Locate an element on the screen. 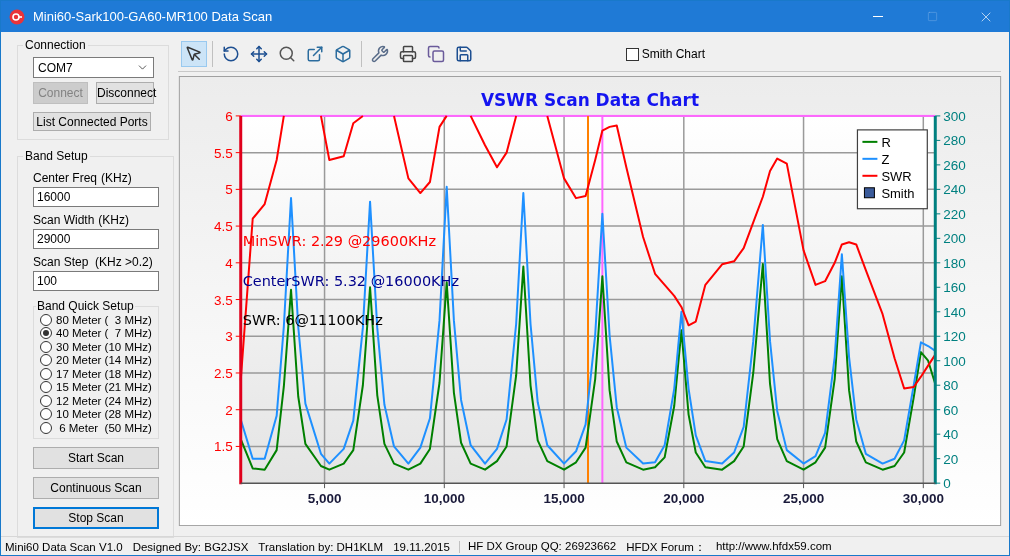 This screenshot has height=556, width=1010. axis-label: 4 is located at coordinates (229, 263).